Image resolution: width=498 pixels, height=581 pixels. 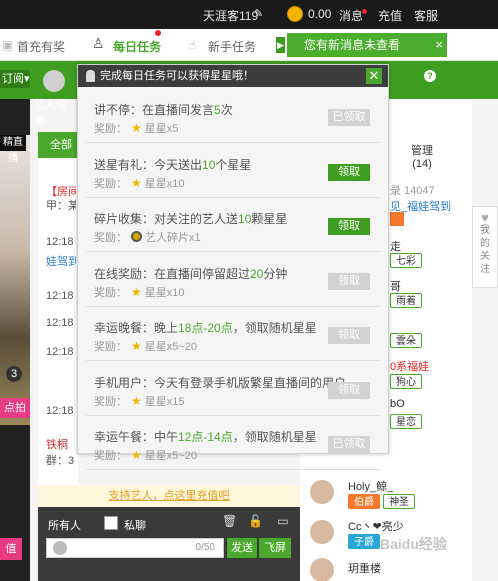 What do you see at coordinates (135, 548) in the screenshot?
I see `chat-input: 0/50` at bounding box center [135, 548].